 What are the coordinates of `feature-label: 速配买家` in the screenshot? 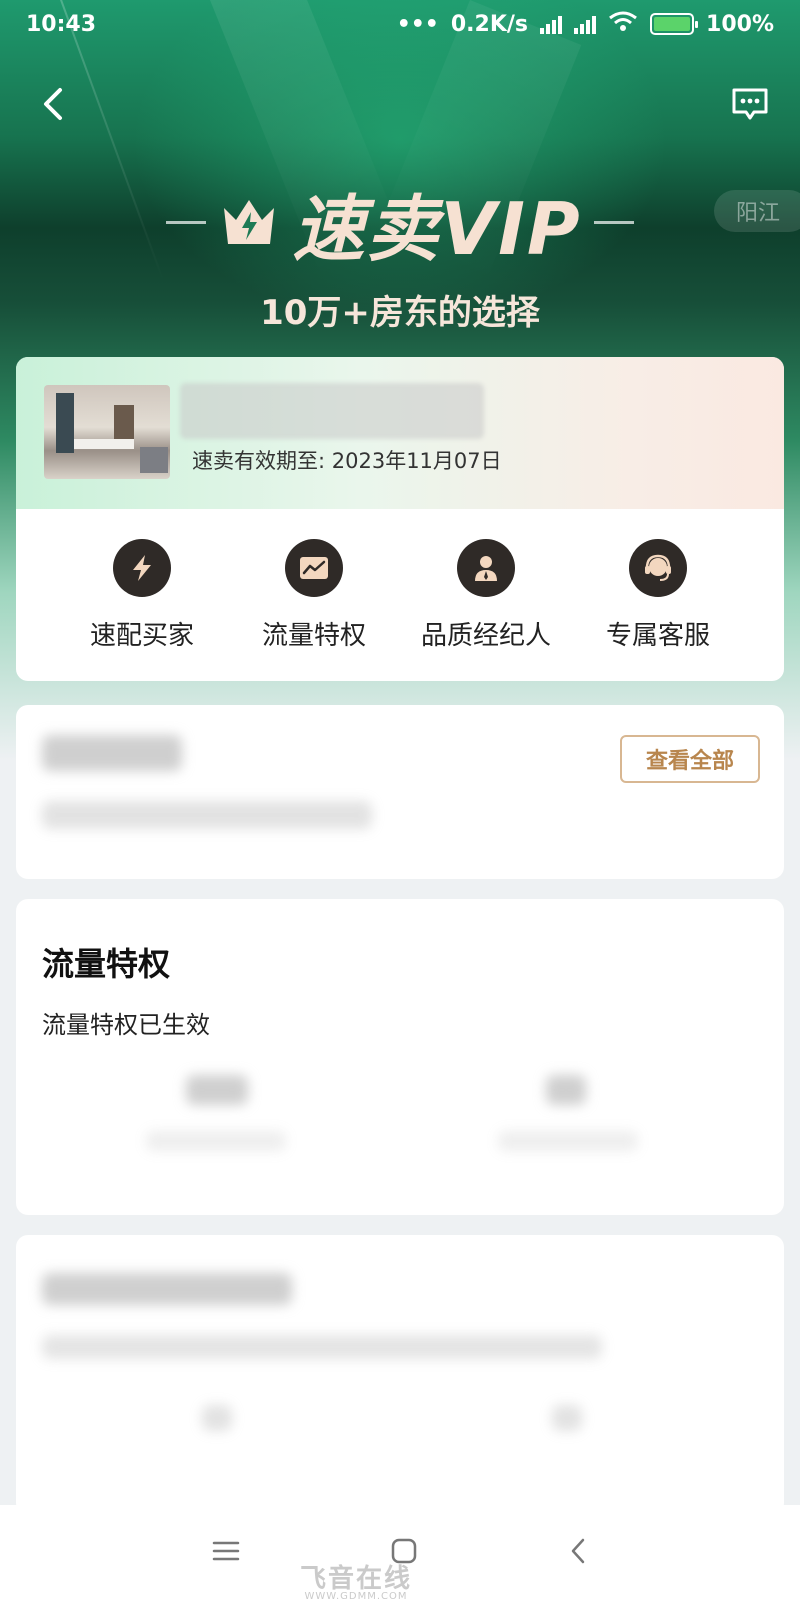 It's located at (141, 636).